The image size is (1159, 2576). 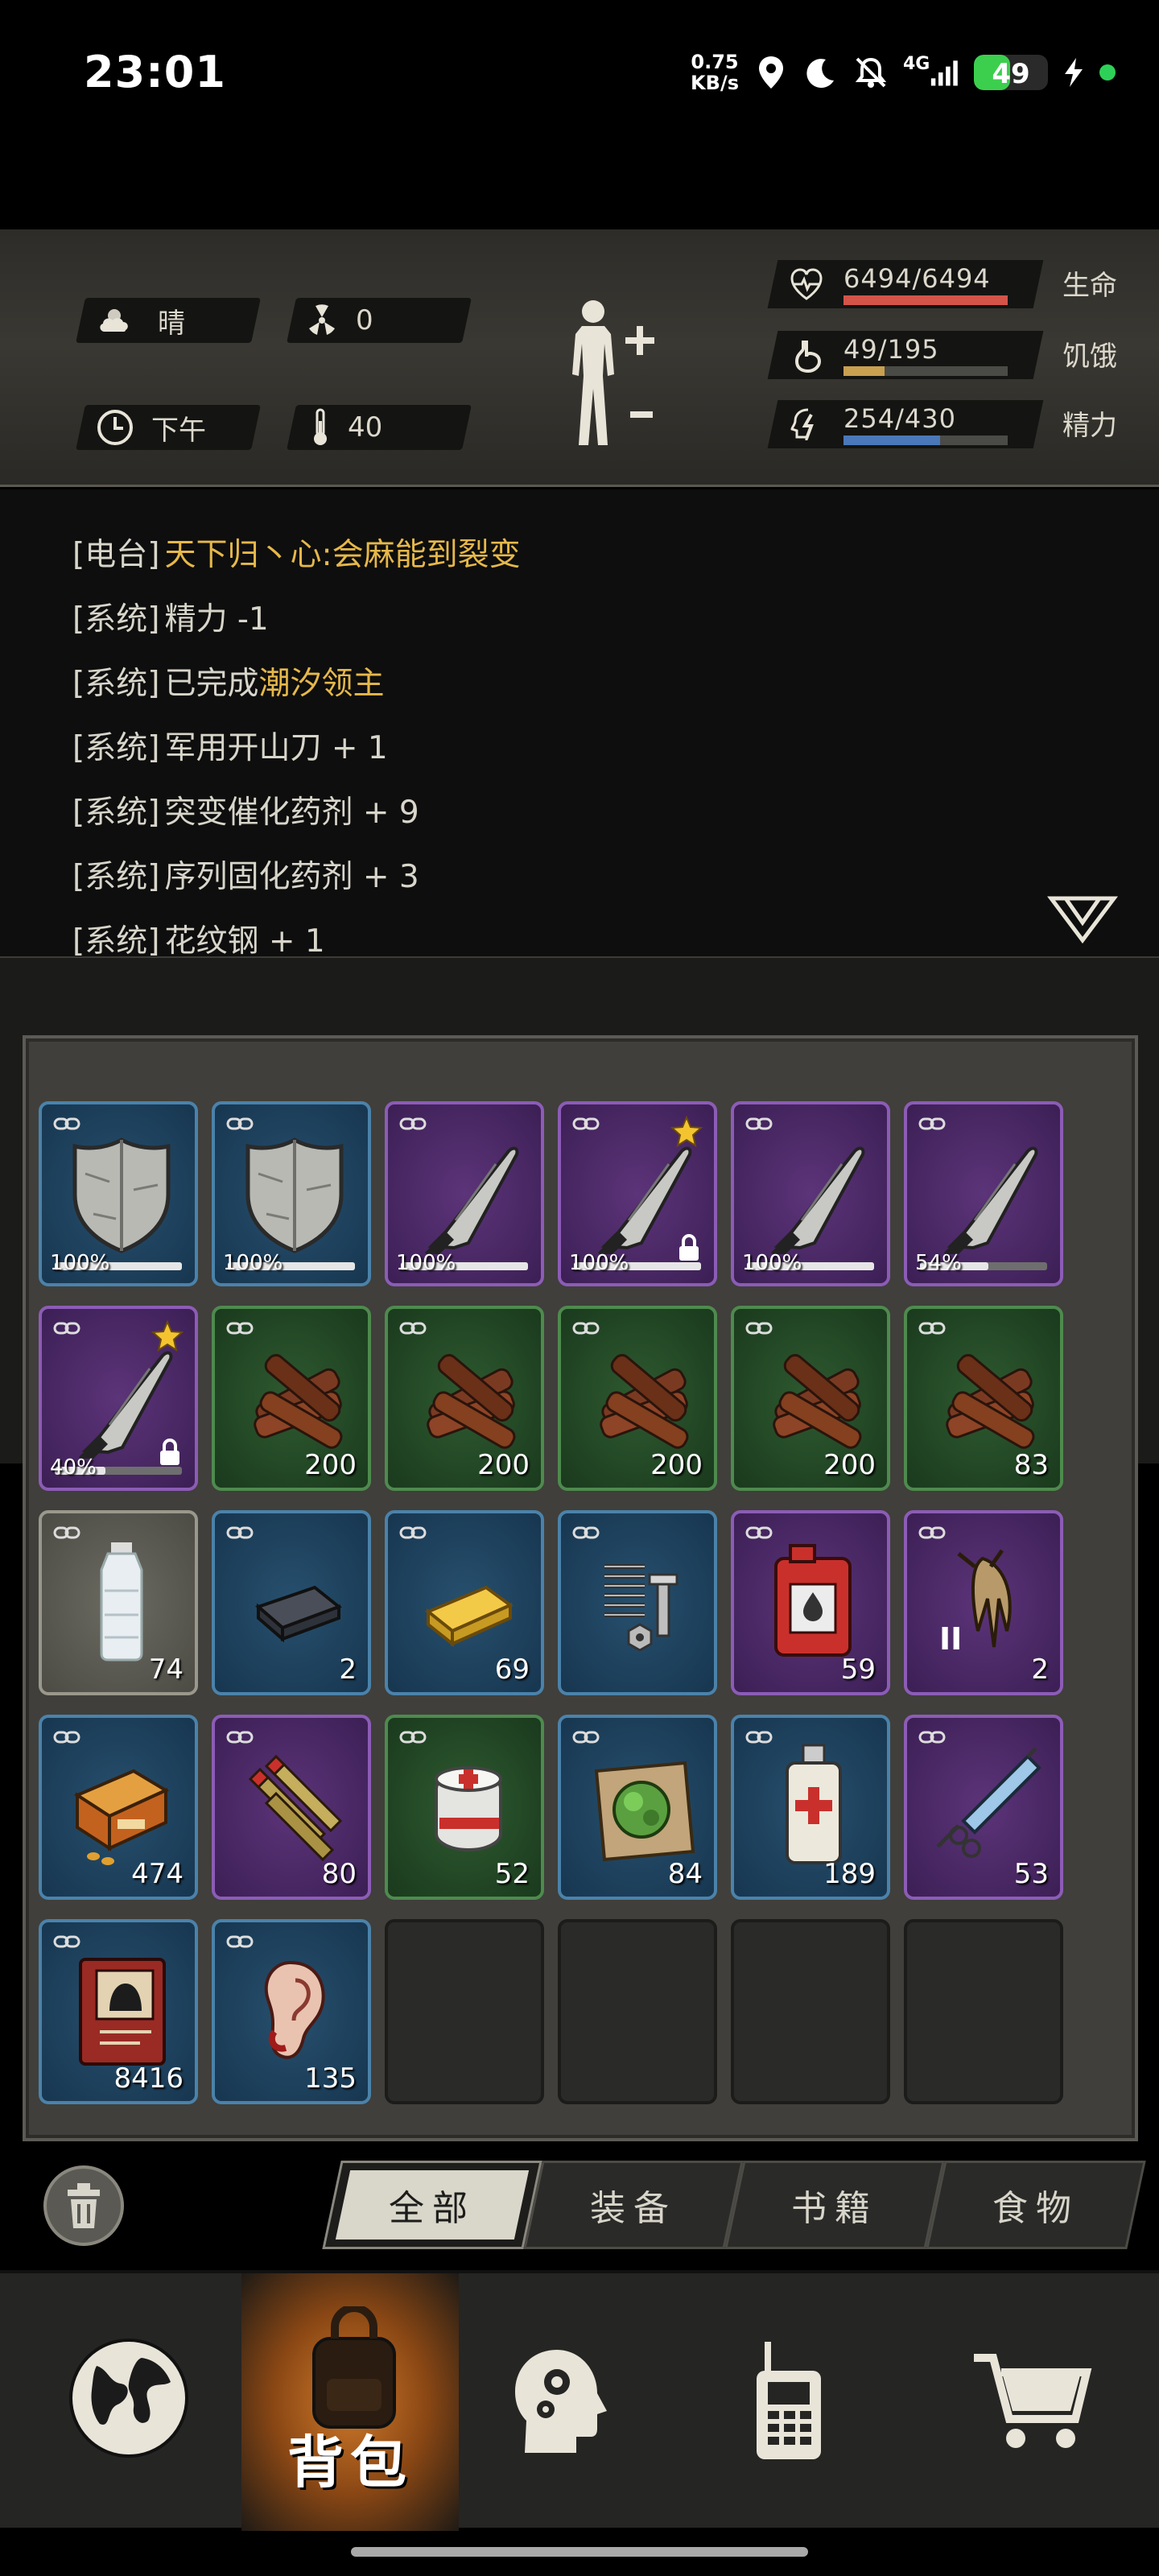 I want to click on human-figure-icon, so click(x=613, y=372).